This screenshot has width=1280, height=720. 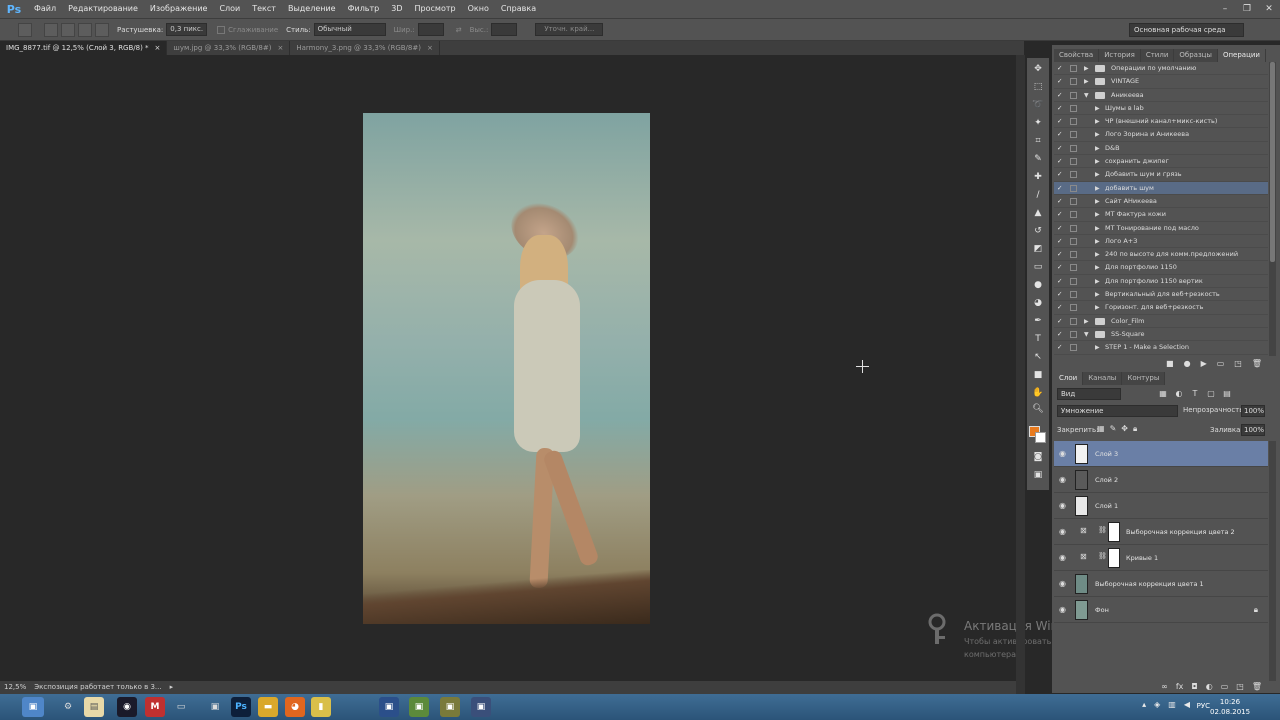 I want to click on path-selection-icon: ↖, so click(x=1038, y=357).